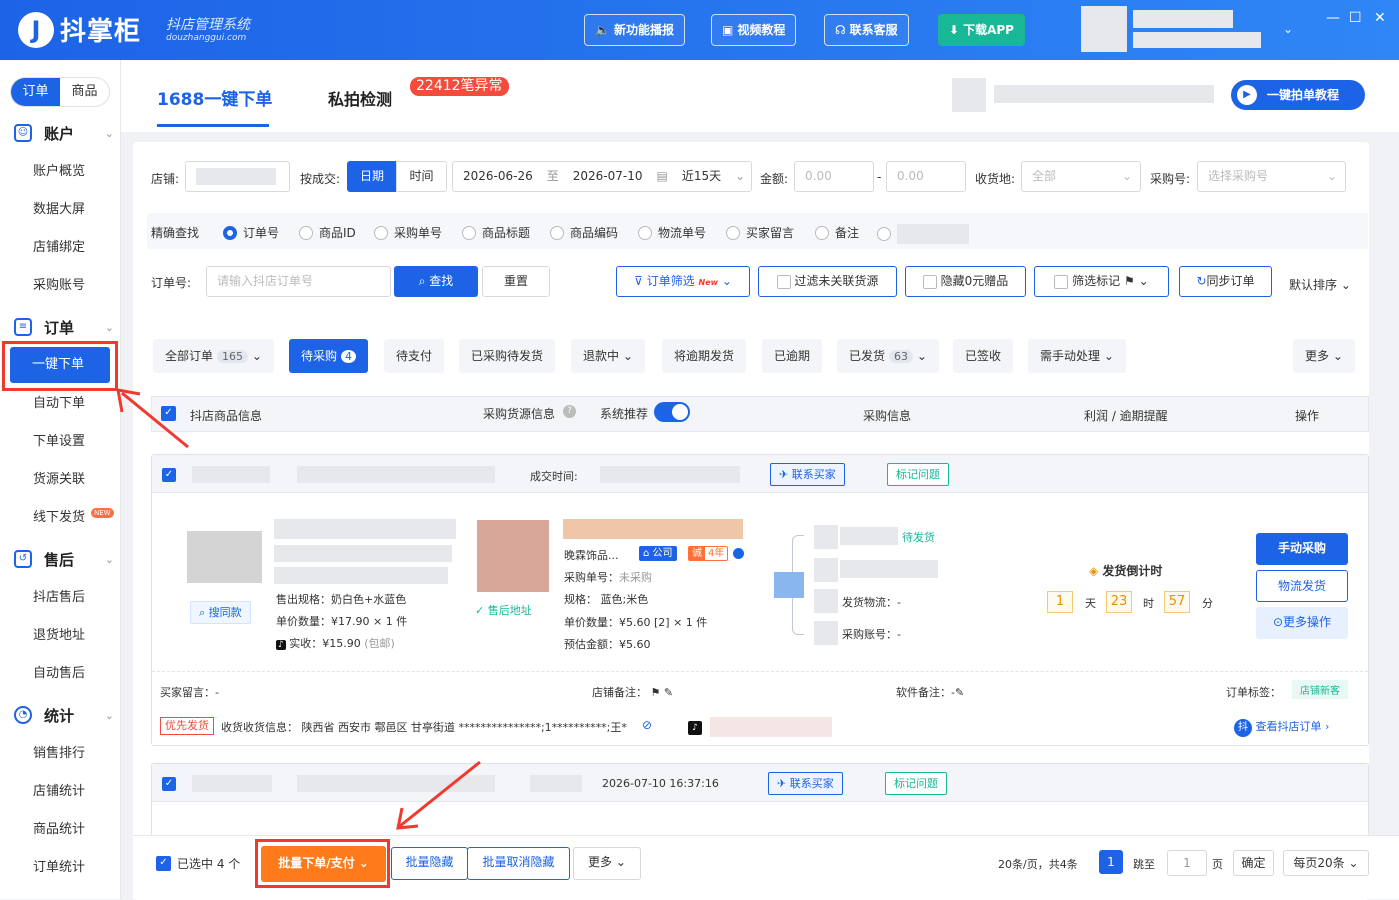 This screenshot has width=1399, height=900. Describe the element at coordinates (169, 475) in the screenshot. I see `order-checkbox: ✓` at that location.